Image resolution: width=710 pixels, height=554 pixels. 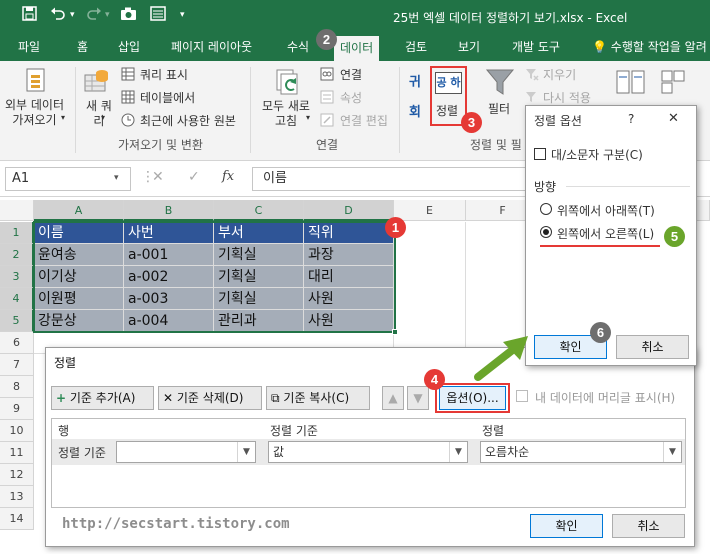 What do you see at coordinates (72, 15) in the screenshot?
I see `undo-dropdown-icon: ▾` at bounding box center [72, 15].